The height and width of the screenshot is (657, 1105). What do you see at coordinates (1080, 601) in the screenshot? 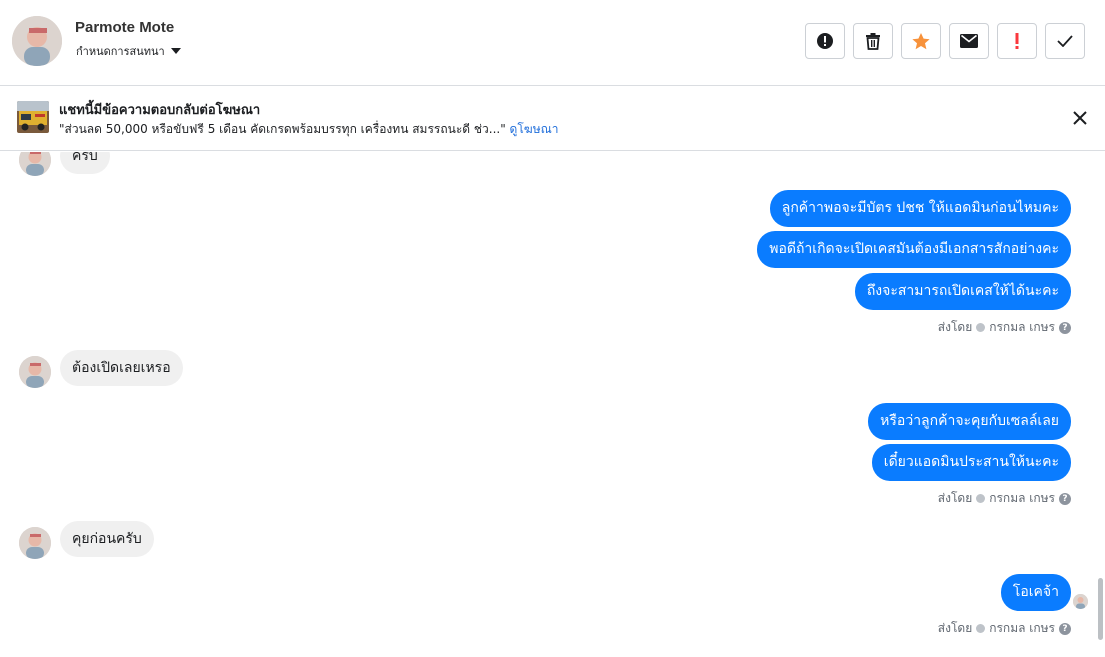
I see `seen-avatar` at bounding box center [1080, 601].